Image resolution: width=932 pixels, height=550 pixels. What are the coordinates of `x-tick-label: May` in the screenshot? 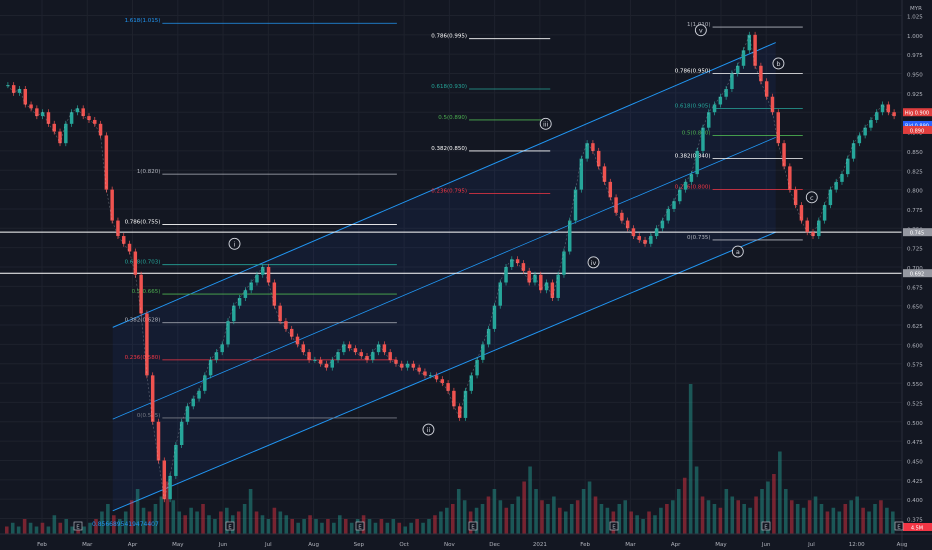 It's located at (178, 545).